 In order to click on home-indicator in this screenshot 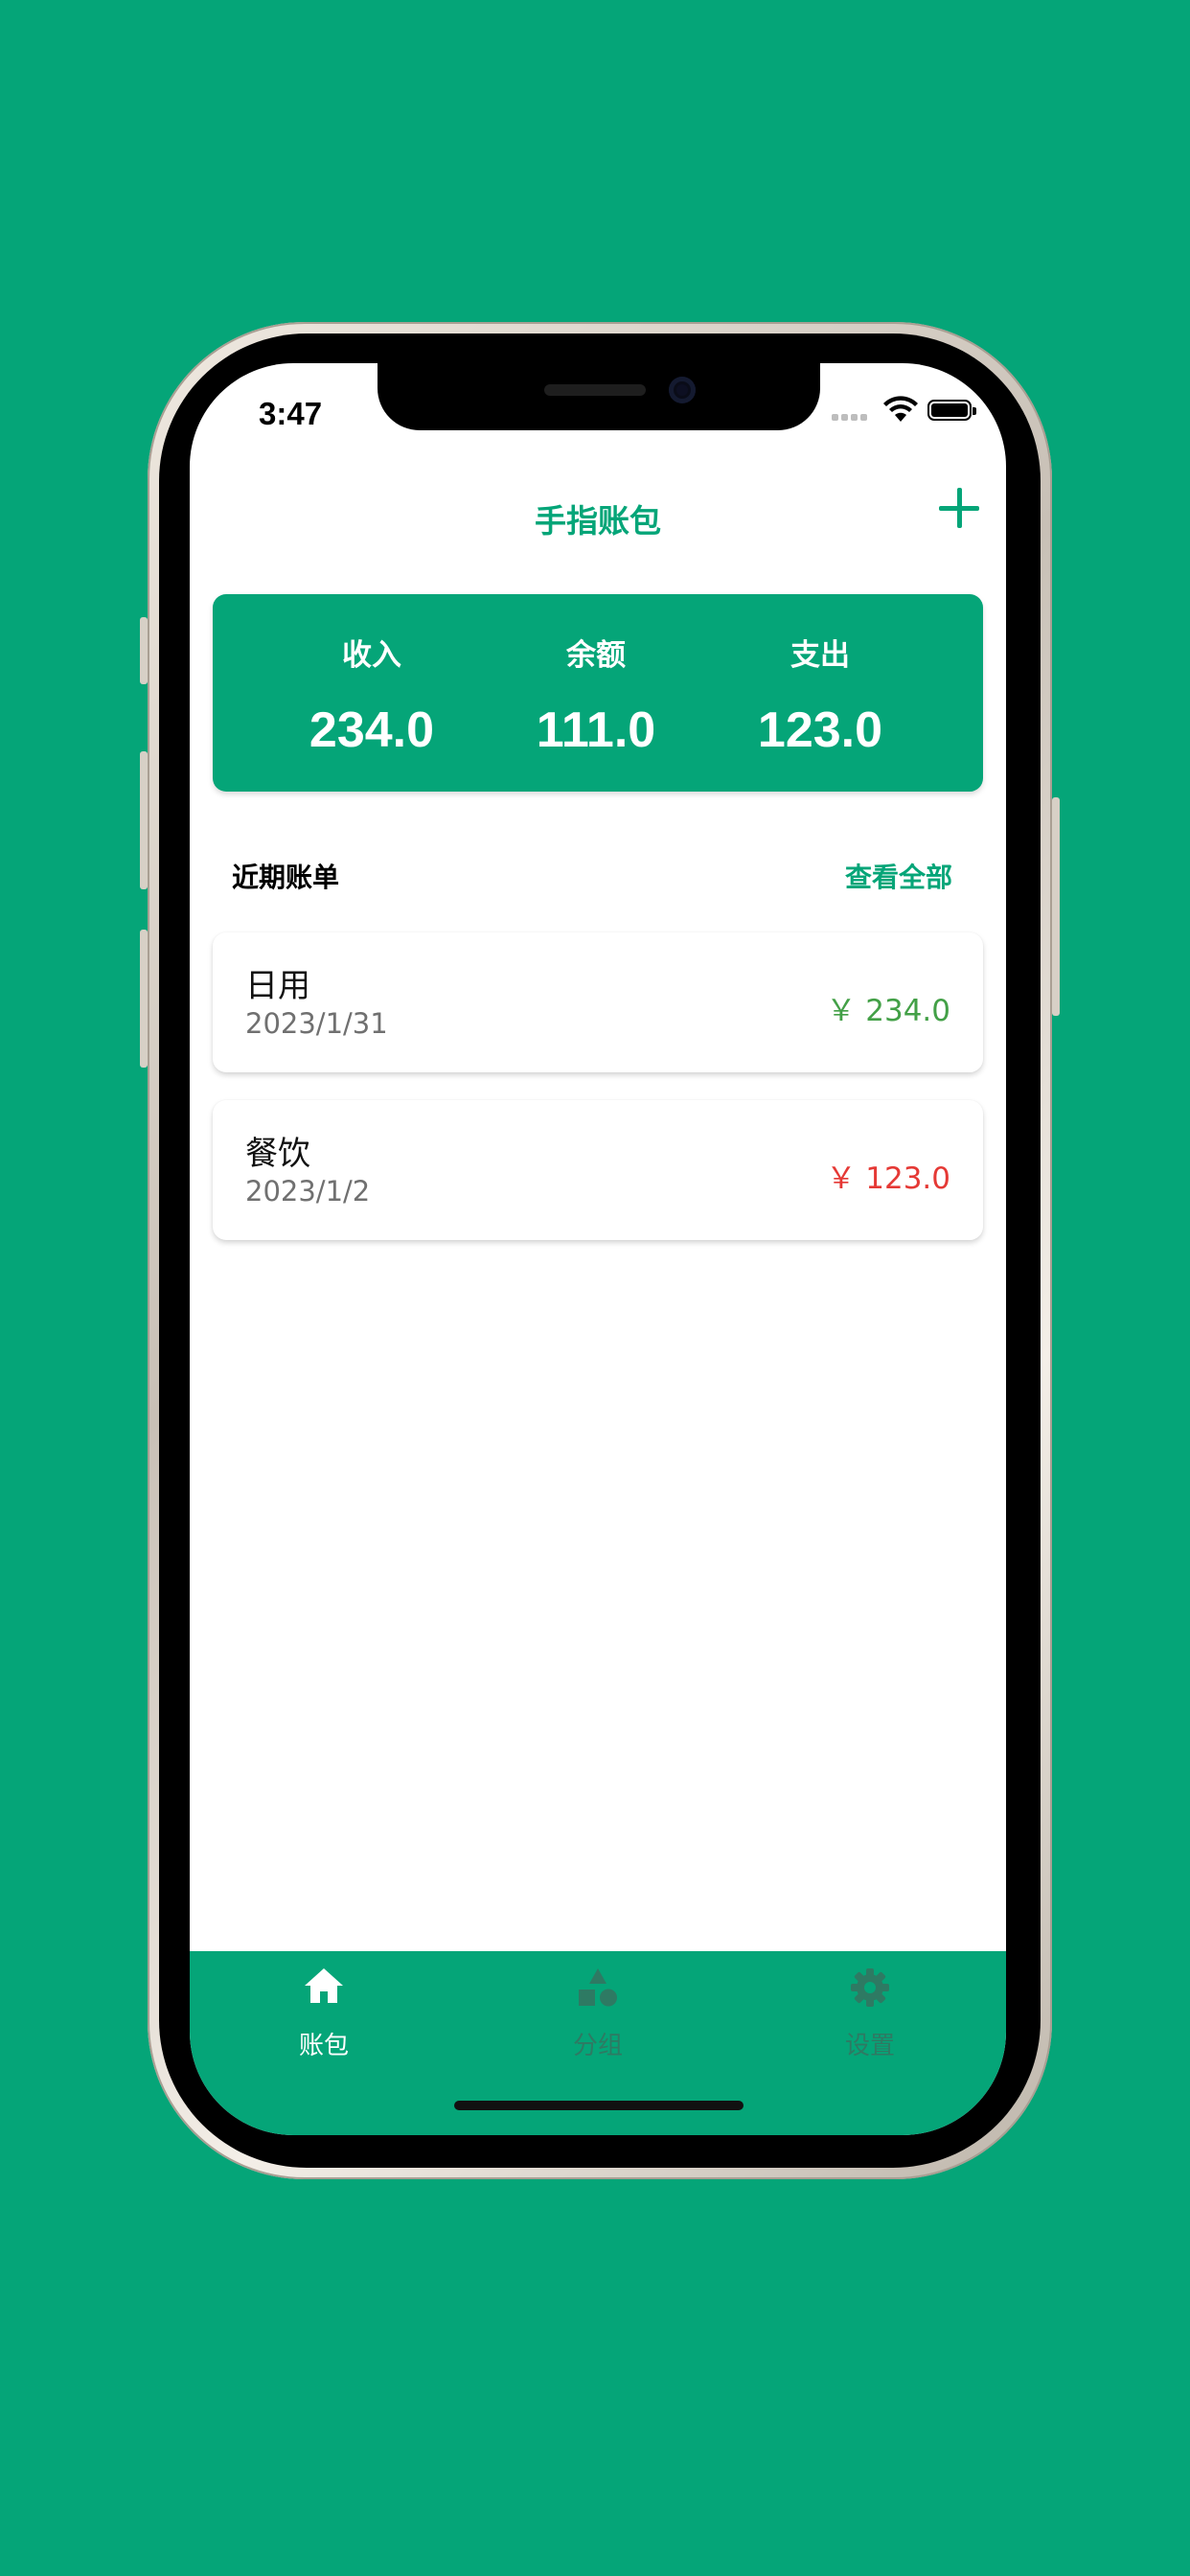, I will do `click(599, 2105)`.